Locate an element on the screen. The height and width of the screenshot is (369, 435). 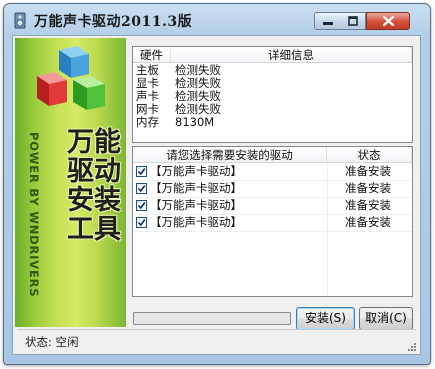
close-button is located at coordinates (388, 21).